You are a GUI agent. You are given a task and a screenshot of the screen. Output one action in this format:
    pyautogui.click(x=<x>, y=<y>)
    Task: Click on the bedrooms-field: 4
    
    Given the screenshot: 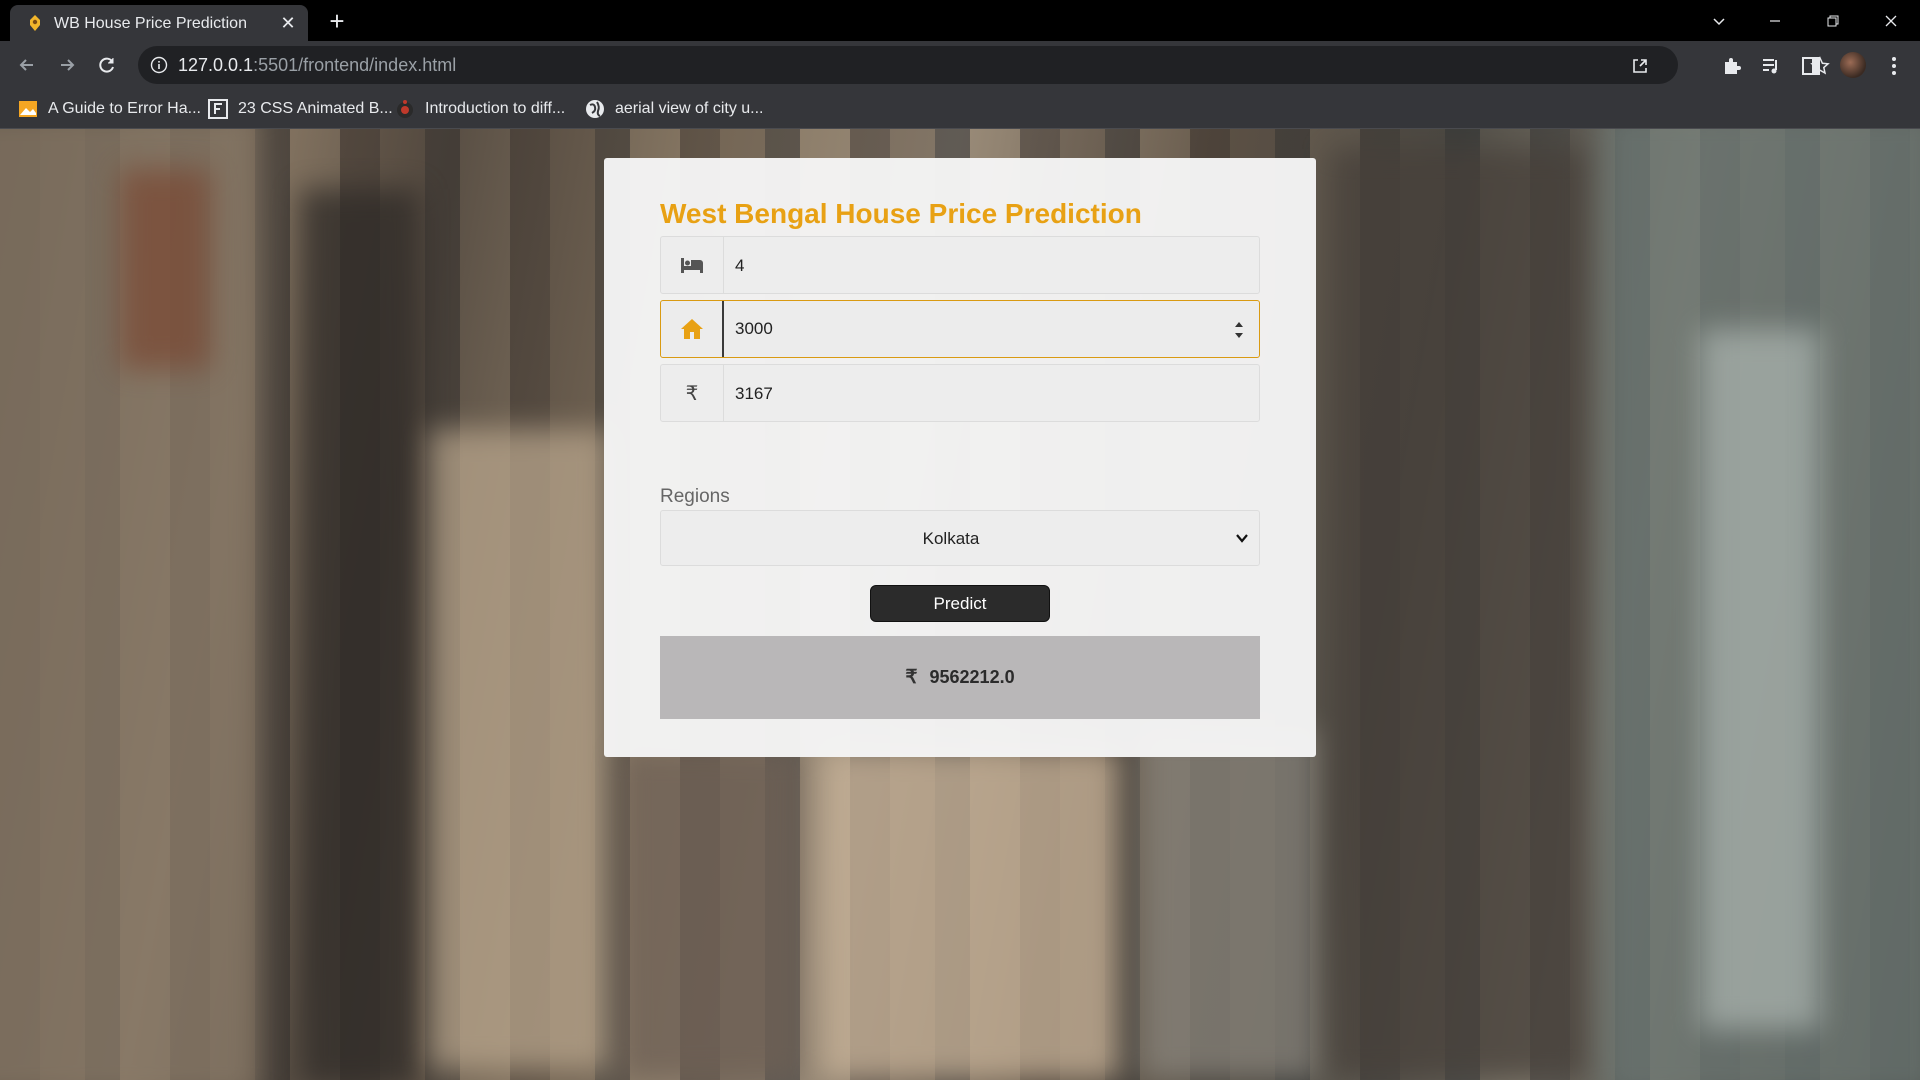 What is the action you would take?
    pyautogui.click(x=960, y=265)
    